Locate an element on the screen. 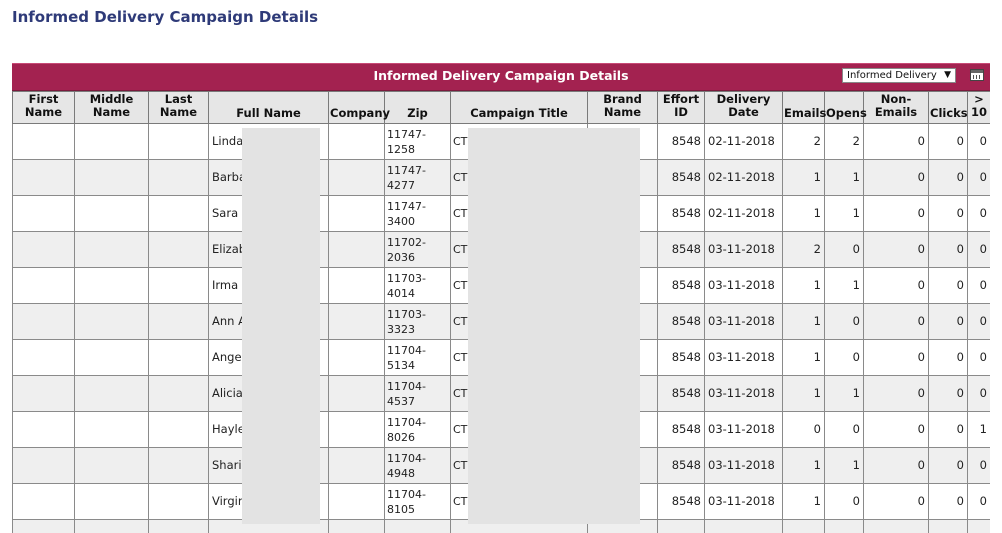 This screenshot has height=533, width=1002. cell-zip: 11704-4537 is located at coordinates (418, 394).